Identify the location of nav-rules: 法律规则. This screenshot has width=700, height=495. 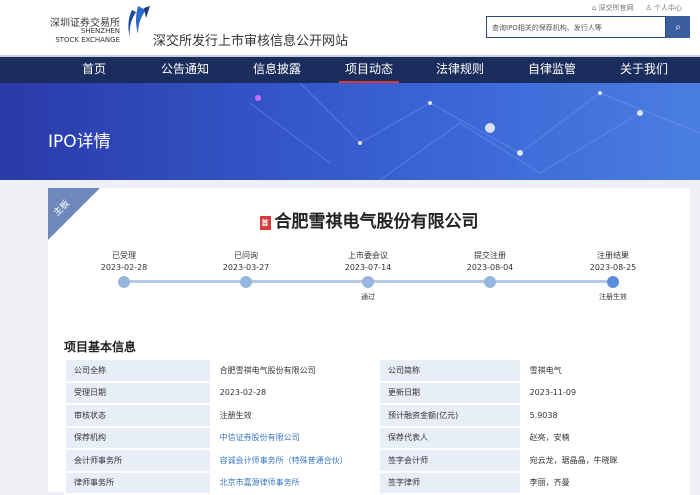
(460, 70).